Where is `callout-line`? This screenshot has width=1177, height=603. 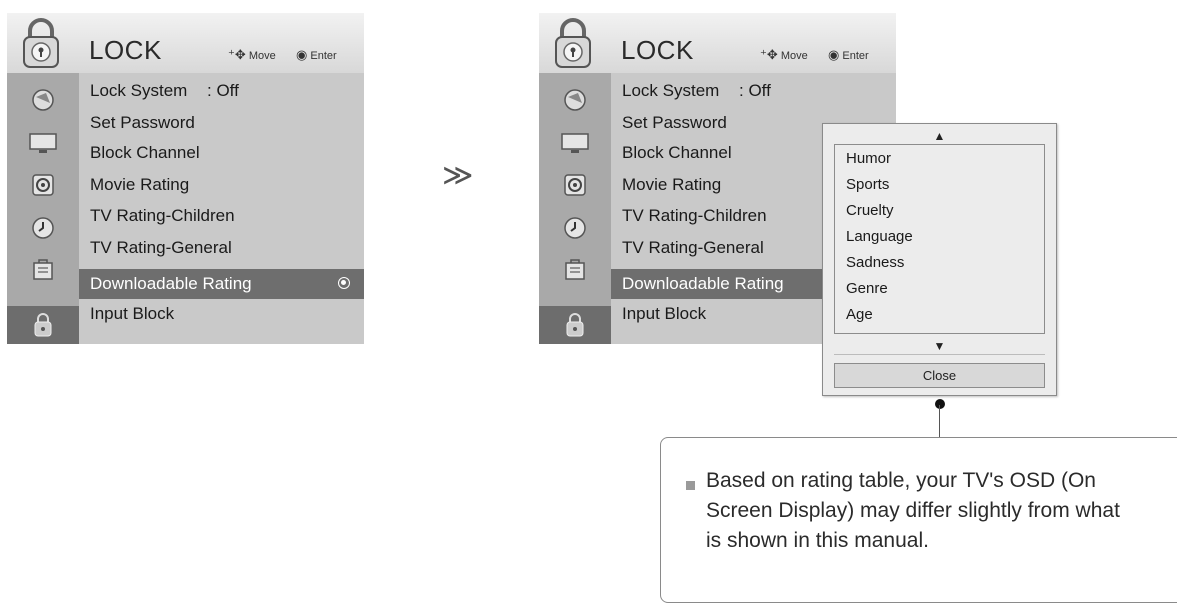 callout-line is located at coordinates (939, 421).